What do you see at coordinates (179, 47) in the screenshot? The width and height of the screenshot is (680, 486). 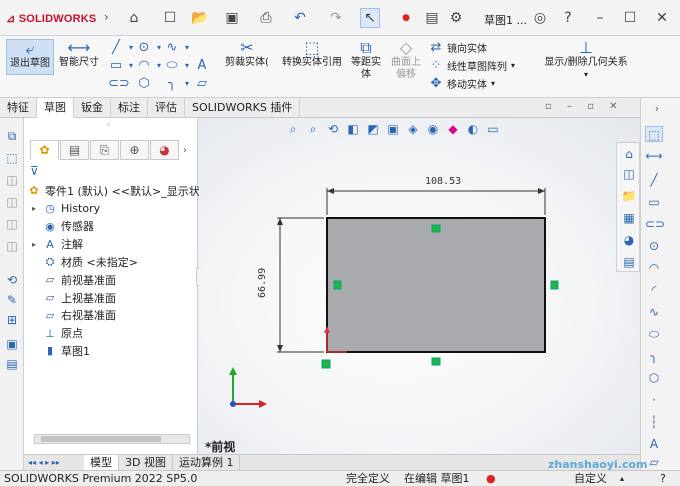 I see `spline-tool: ∿ ▾` at bounding box center [179, 47].